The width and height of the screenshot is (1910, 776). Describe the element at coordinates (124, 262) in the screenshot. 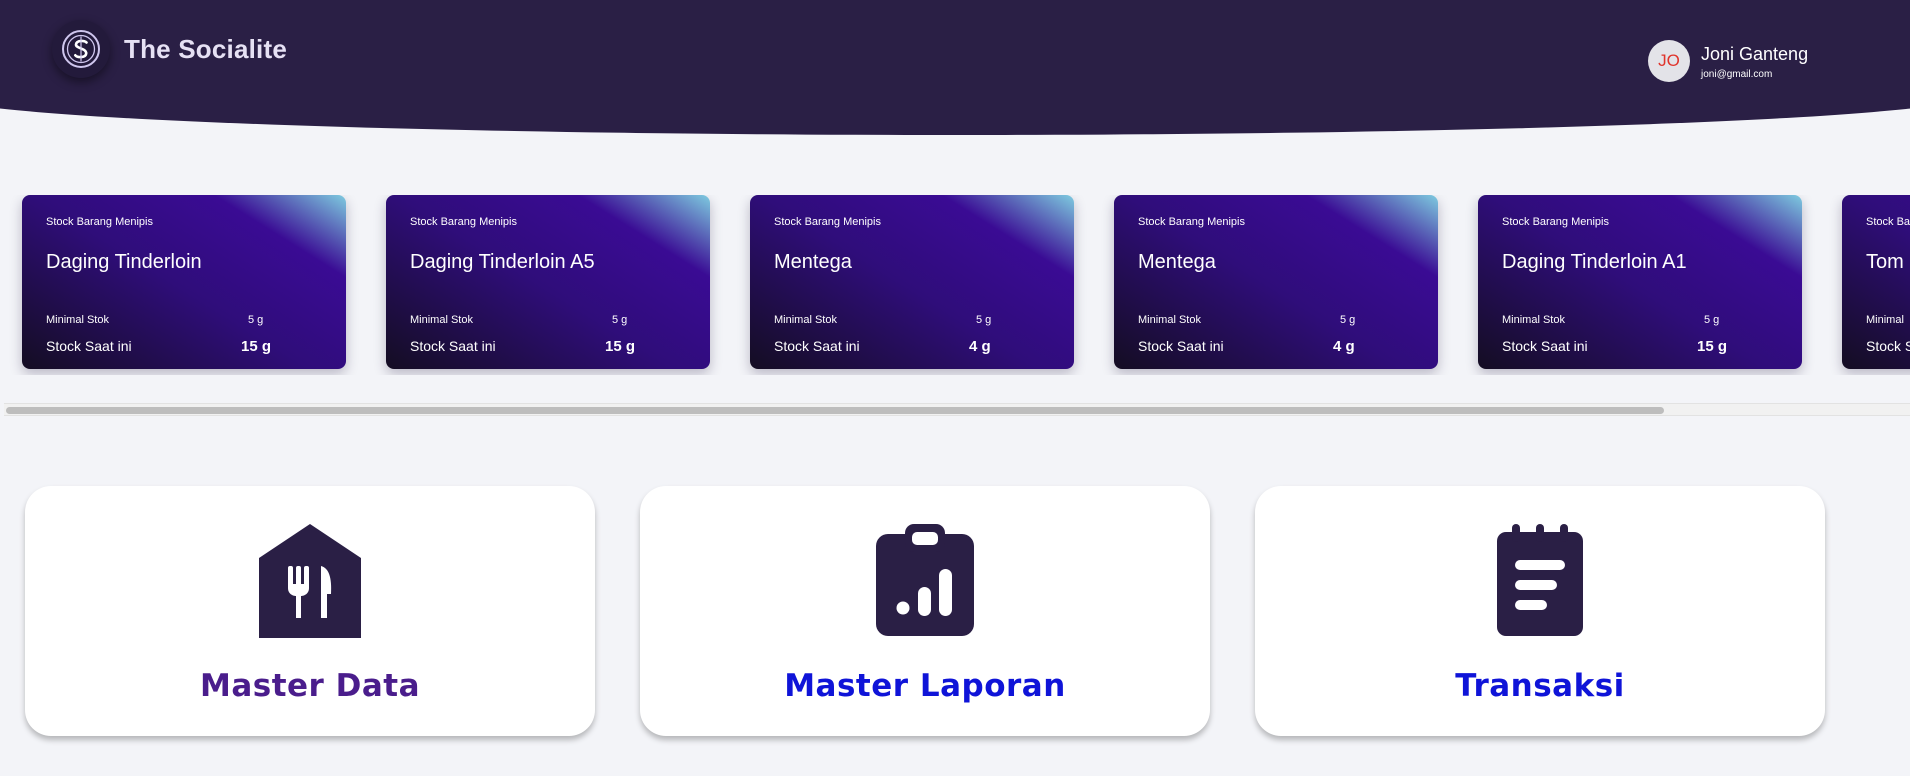

I see `stock-card-title: Daging Tinderloin` at that location.